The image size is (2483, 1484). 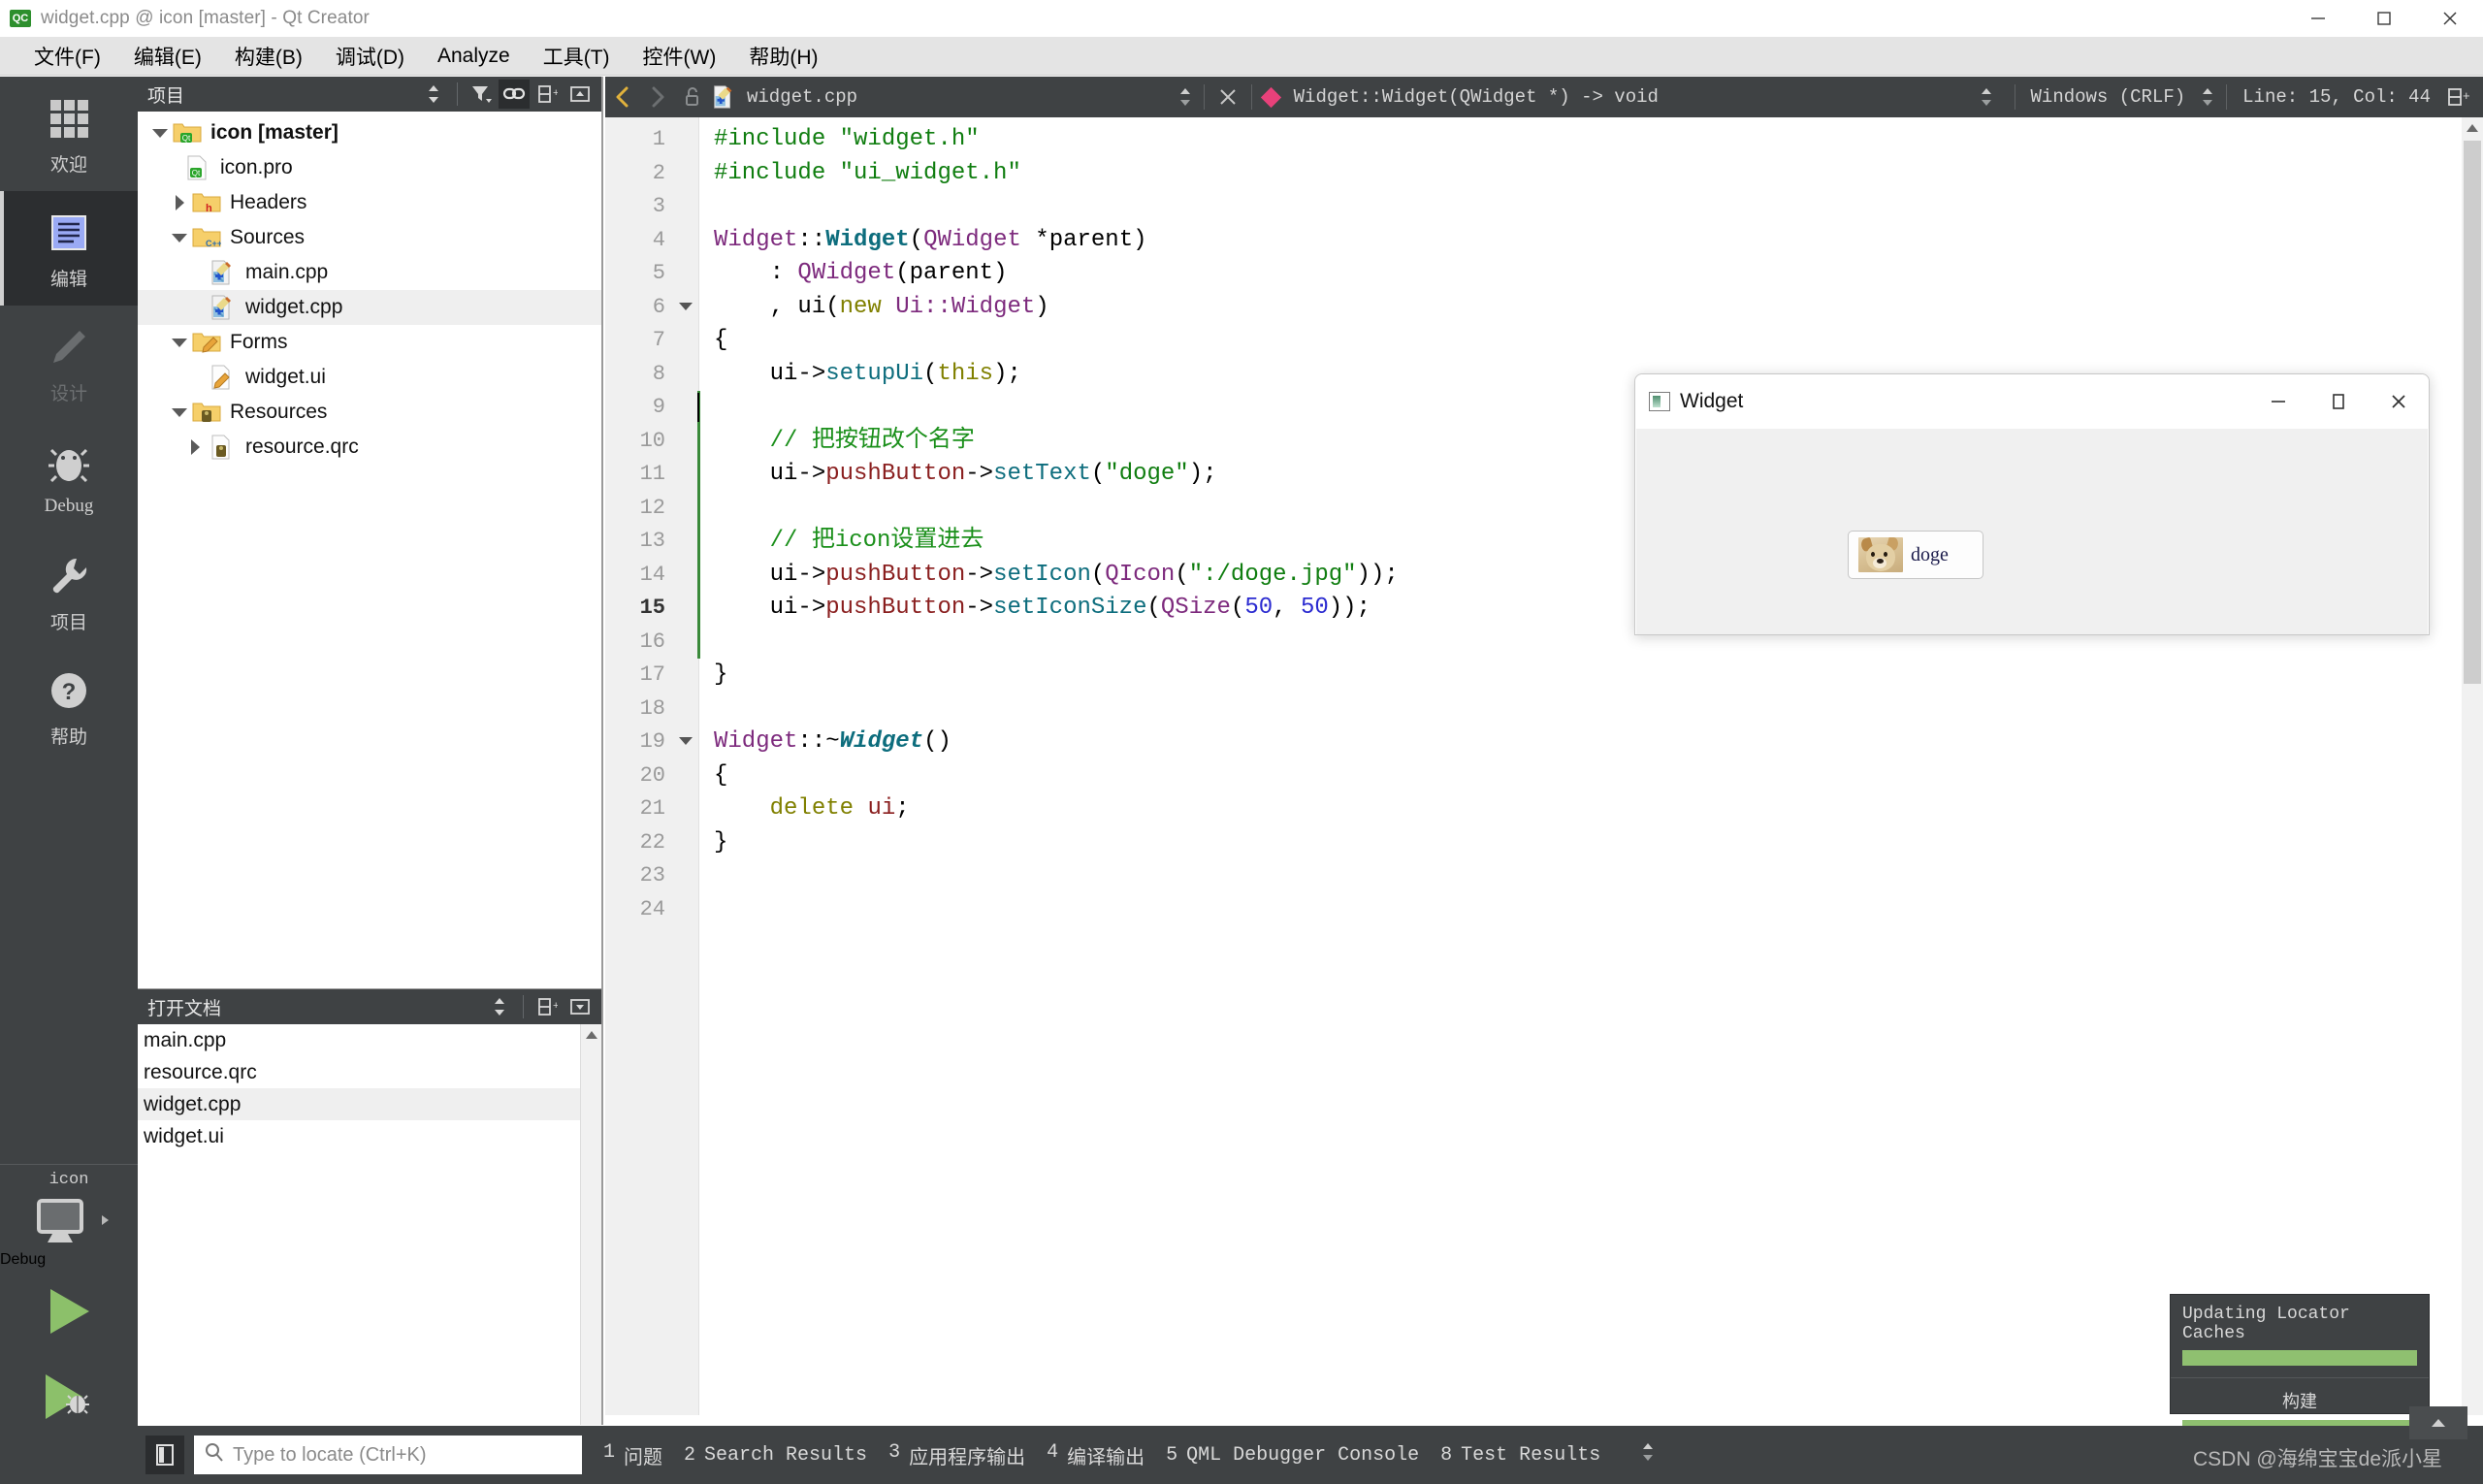 I want to click on code-line: 1 #include "widget.h", so click(x=1544, y=140).